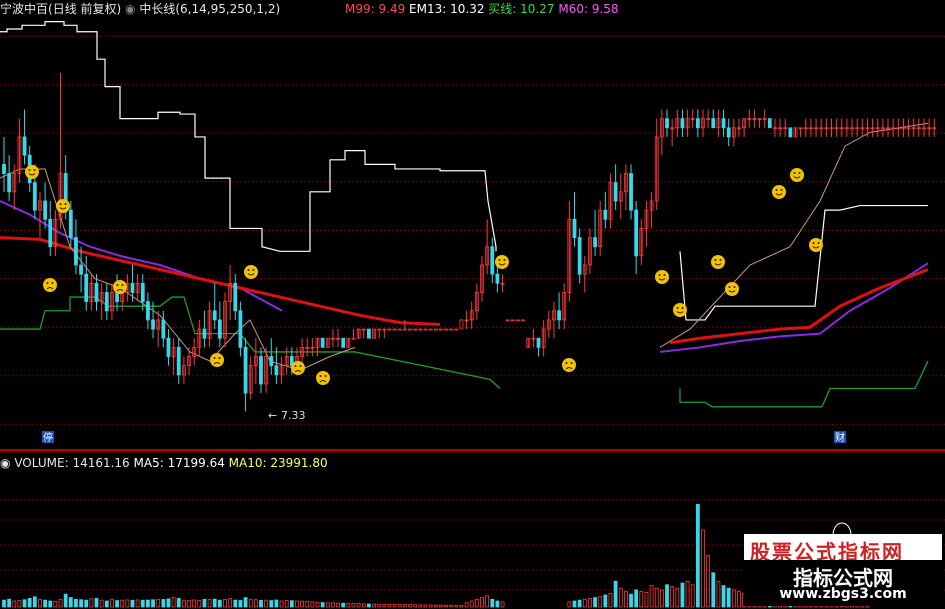 The width and height of the screenshot is (945, 609). What do you see at coordinates (293, 415) in the screenshot?
I see `low-price-label: 7.33` at bounding box center [293, 415].